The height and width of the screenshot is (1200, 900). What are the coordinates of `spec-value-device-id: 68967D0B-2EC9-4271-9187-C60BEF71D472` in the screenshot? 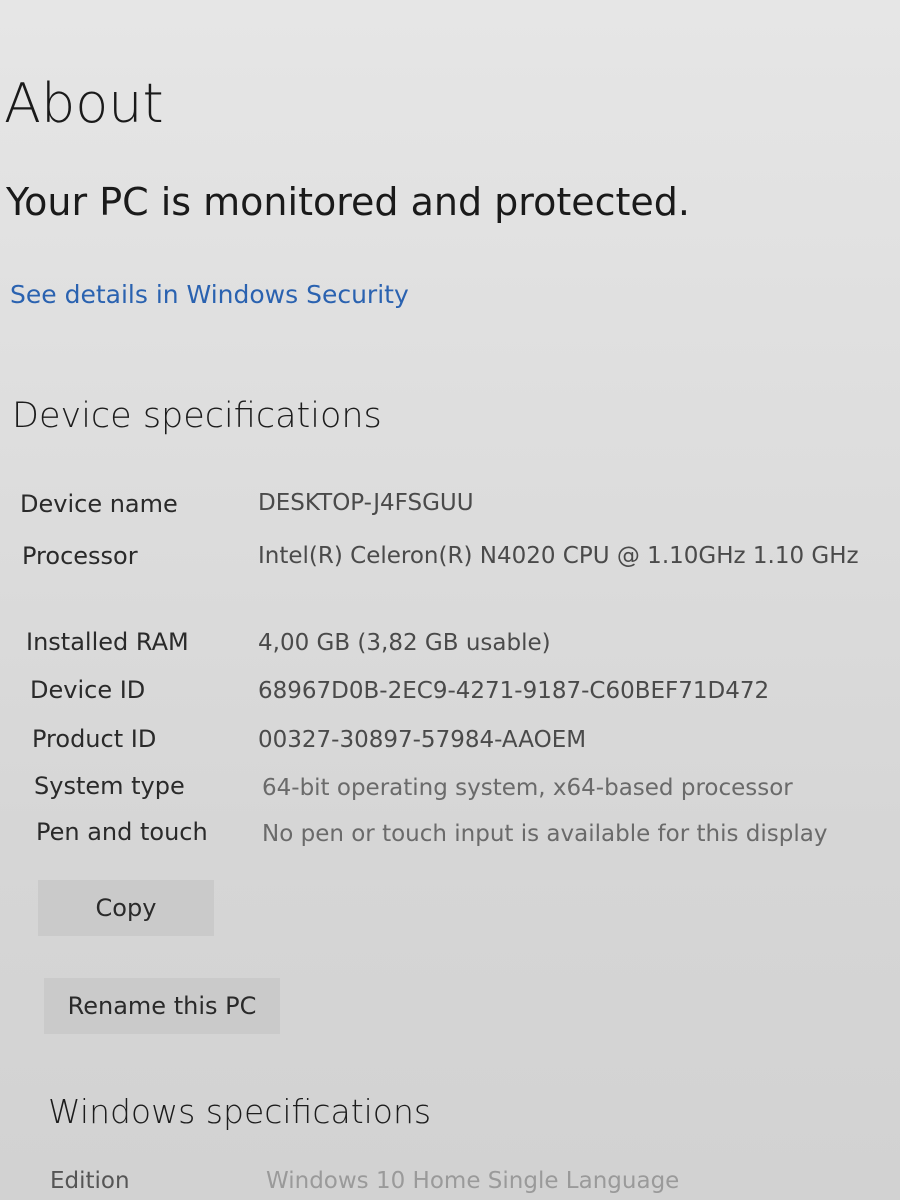 It's located at (514, 691).